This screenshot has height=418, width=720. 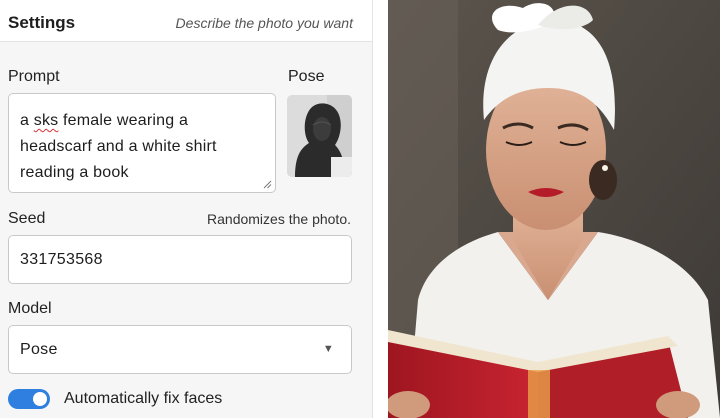 What do you see at coordinates (104, 120) in the screenshot?
I see `prompt-line-1: a sks female wearing a` at bounding box center [104, 120].